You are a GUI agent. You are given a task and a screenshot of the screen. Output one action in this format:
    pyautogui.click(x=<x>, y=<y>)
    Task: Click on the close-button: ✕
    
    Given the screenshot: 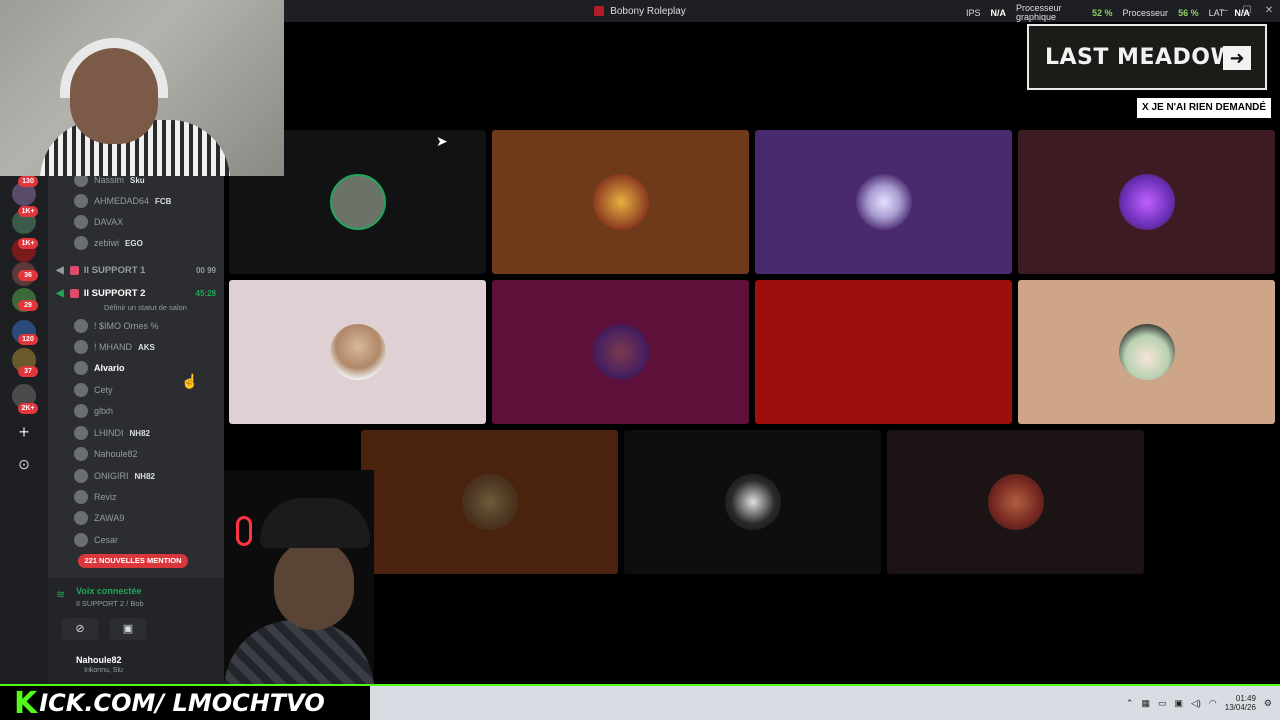 What is the action you would take?
    pyautogui.click(x=1269, y=11)
    